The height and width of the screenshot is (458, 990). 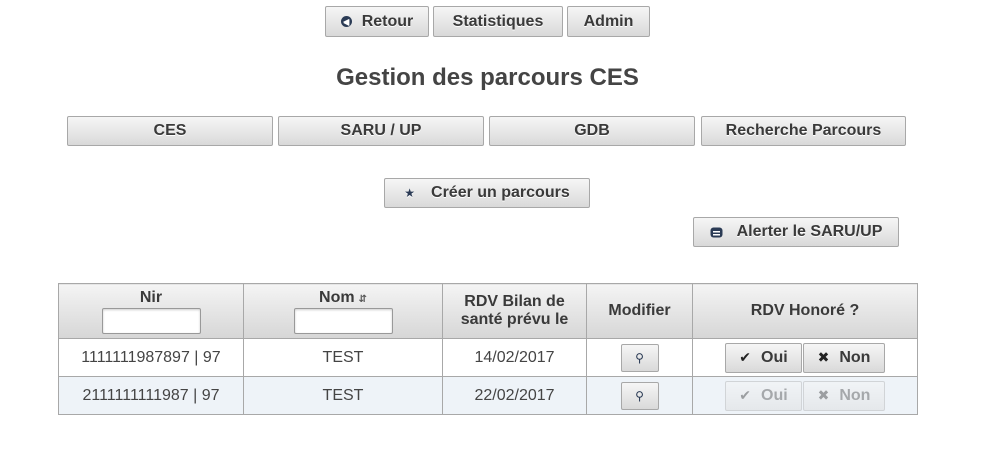 I want to click on rdv-header-line1: RDV Bilan de, so click(x=514, y=301).